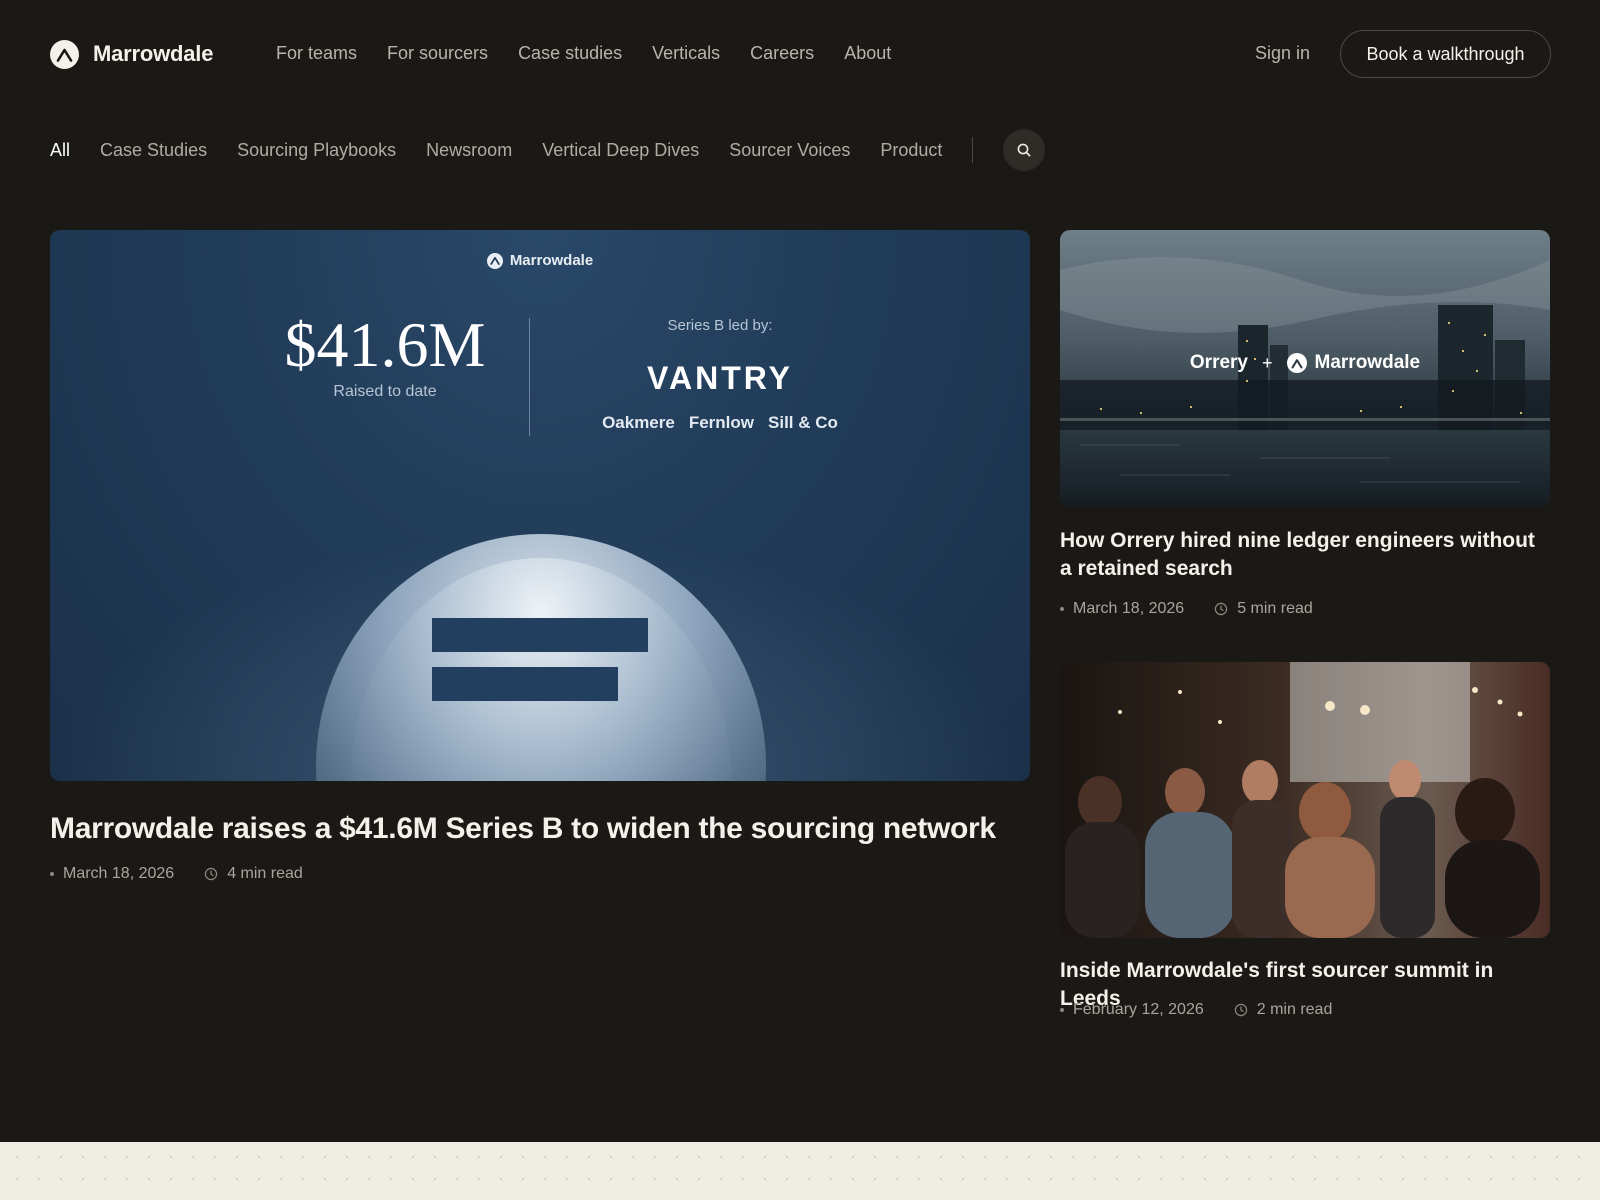 The width and height of the screenshot is (1600, 1200). Describe the element at coordinates (469, 150) in the screenshot. I see `filter-newsroom: Newsroom` at that location.